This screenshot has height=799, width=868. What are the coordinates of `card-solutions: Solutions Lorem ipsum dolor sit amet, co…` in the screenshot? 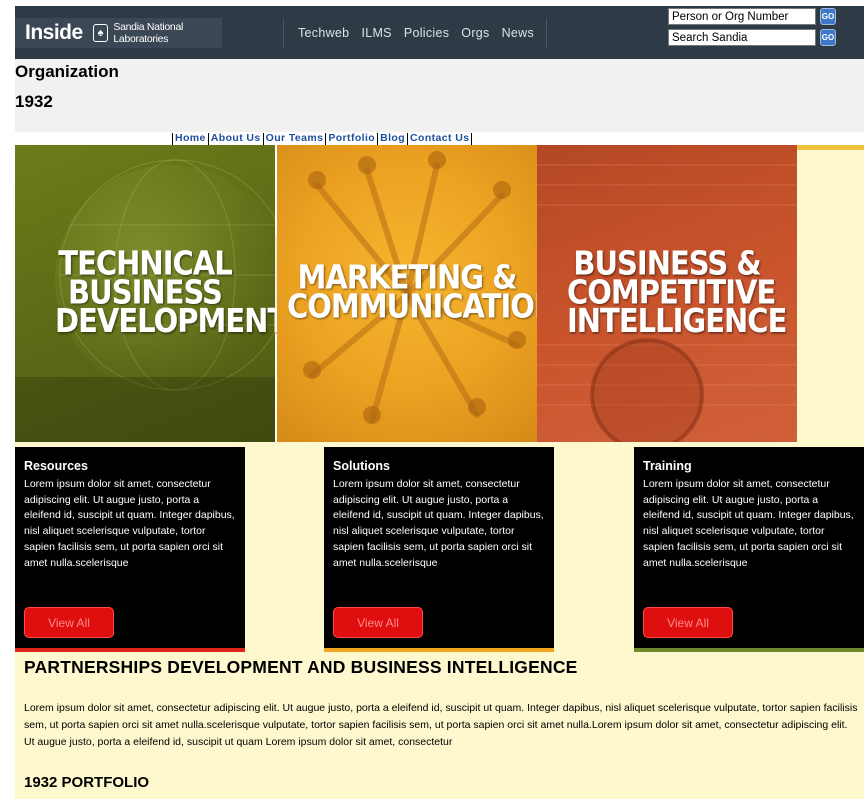 It's located at (439, 549).